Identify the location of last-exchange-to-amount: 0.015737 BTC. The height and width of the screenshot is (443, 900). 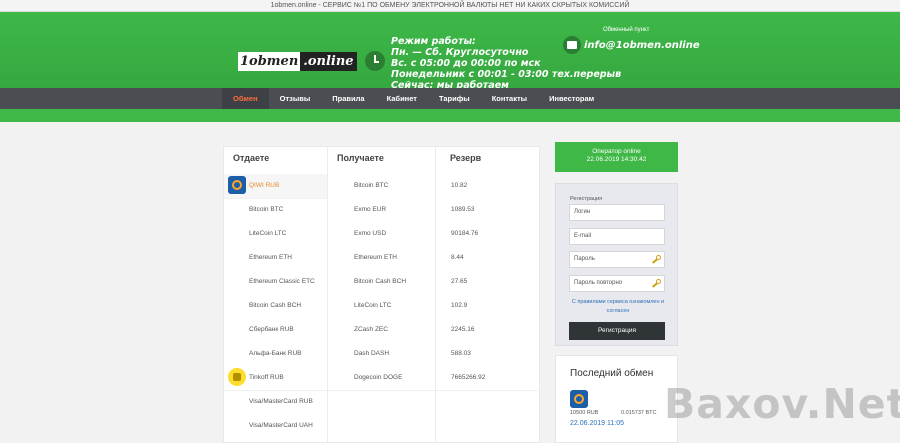
(639, 413).